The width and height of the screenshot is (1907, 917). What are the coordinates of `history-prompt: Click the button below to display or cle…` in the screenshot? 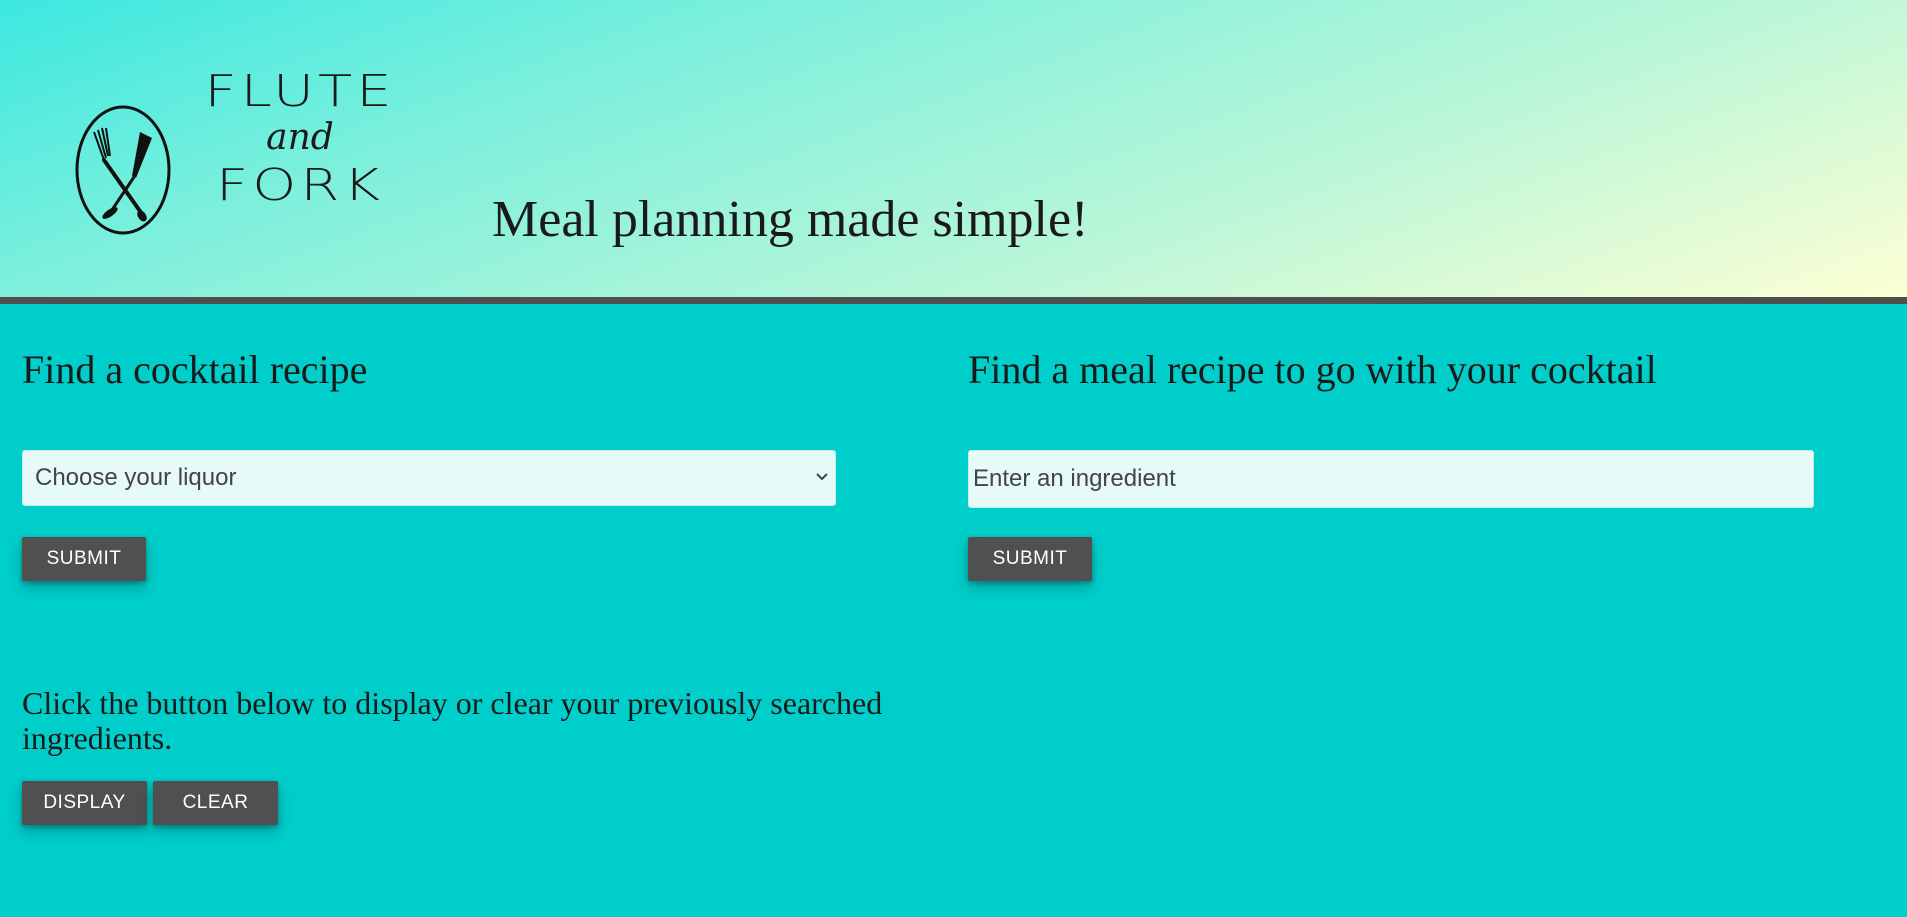 It's located at (452, 720).